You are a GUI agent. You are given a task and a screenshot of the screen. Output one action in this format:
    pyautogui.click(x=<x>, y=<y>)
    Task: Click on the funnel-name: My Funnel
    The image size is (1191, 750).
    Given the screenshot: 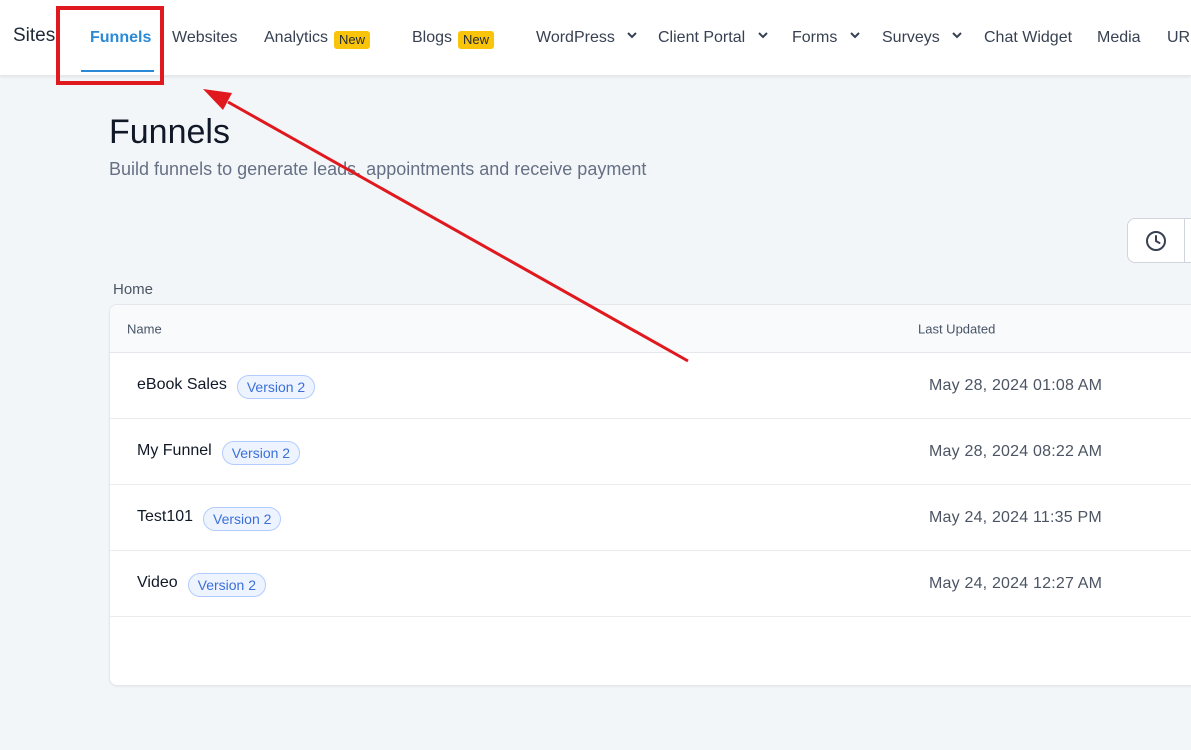 What is the action you would take?
    pyautogui.click(x=174, y=451)
    